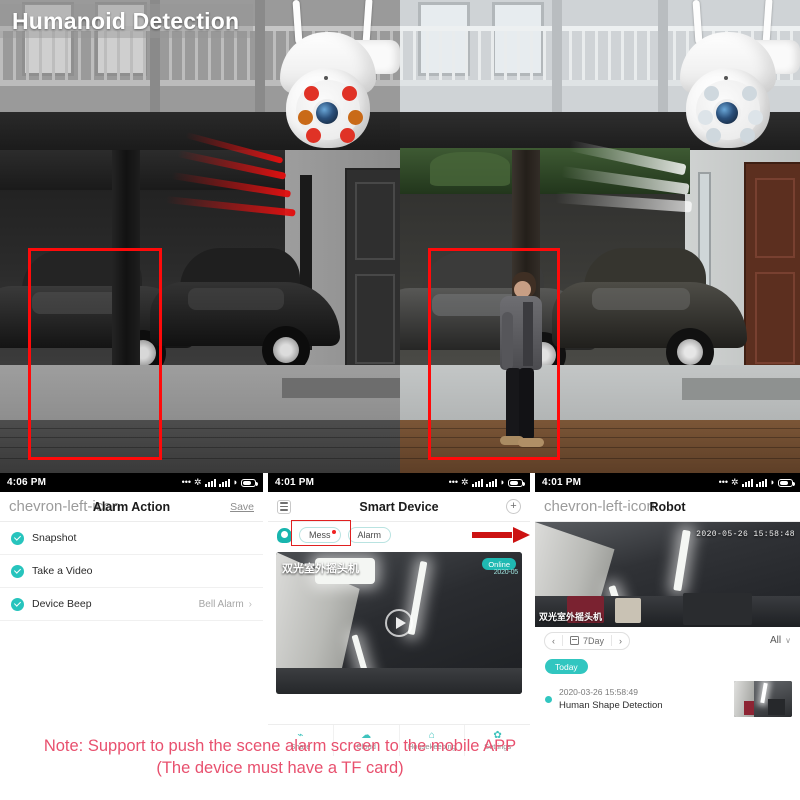  I want to click on add-device-button: +, so click(513, 506).